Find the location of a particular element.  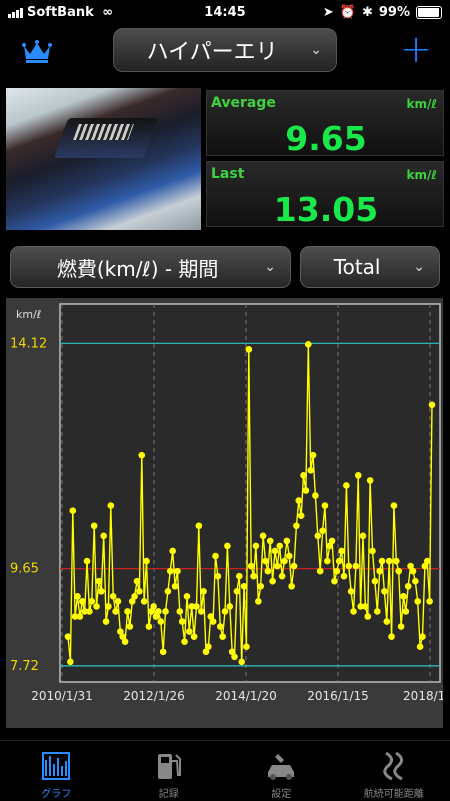

graph-icon is located at coordinates (56, 766).